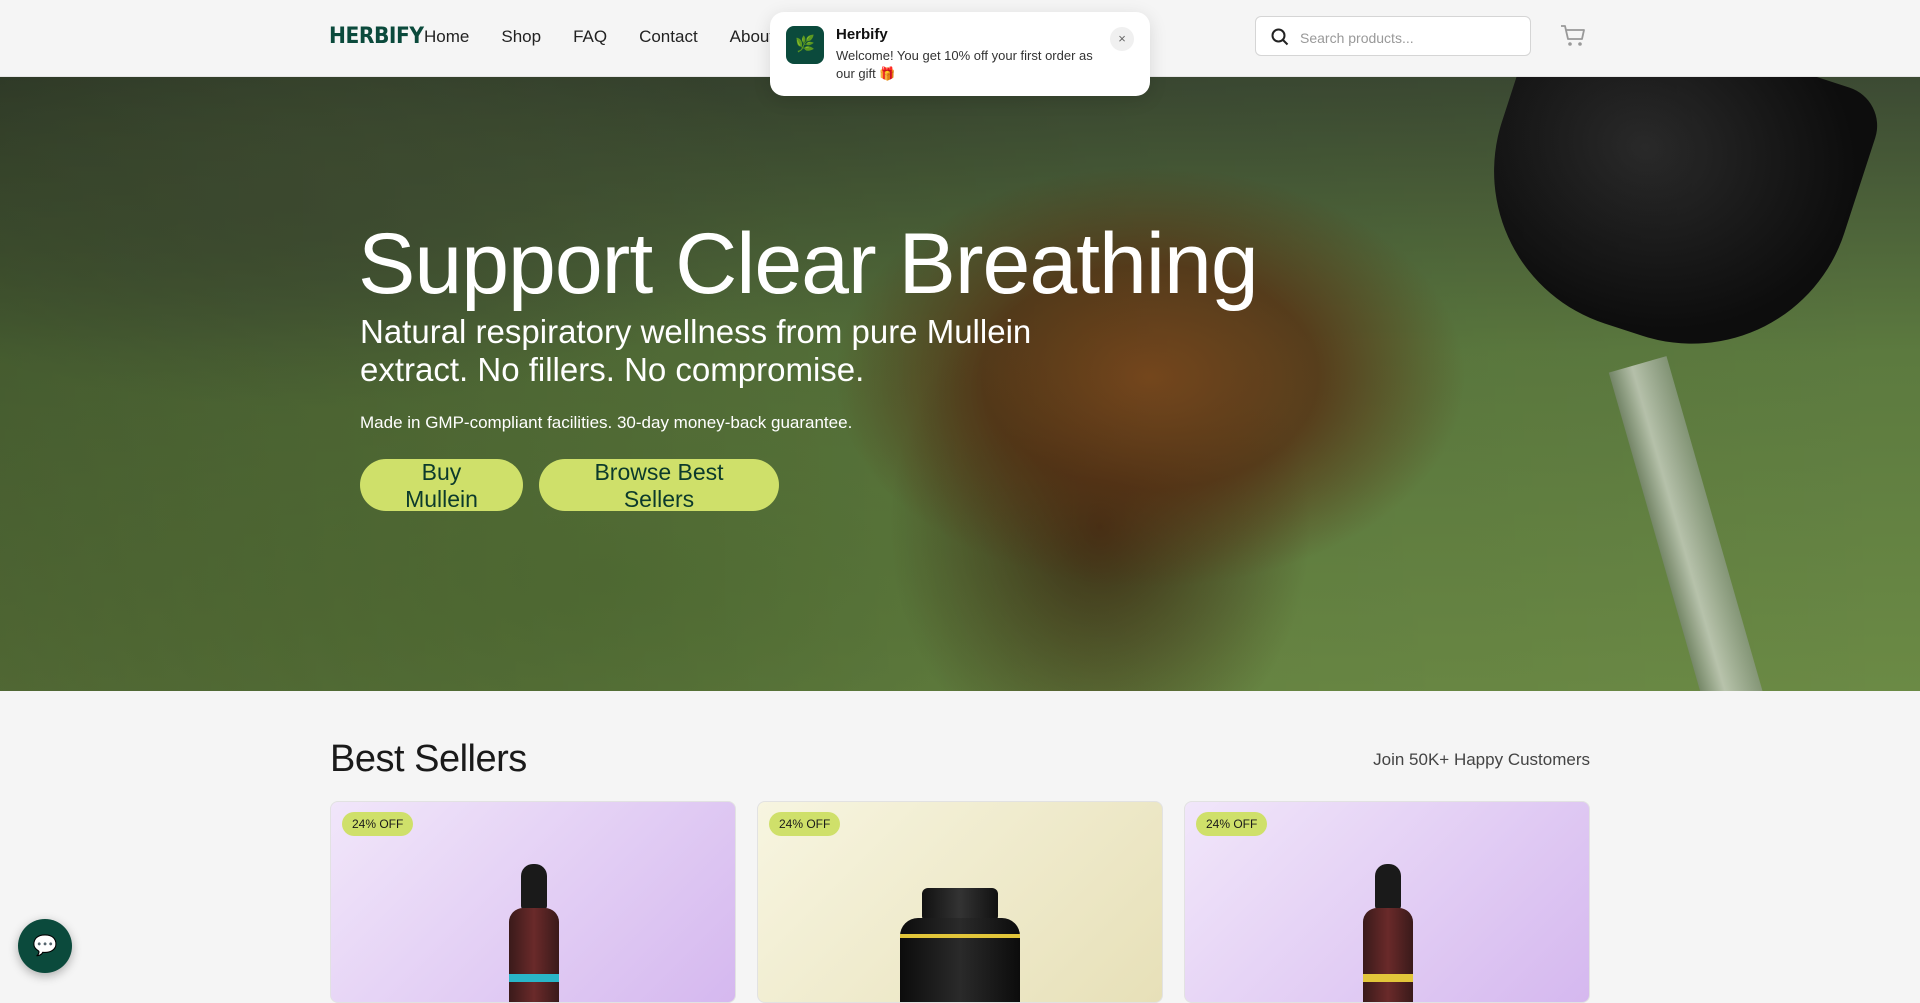 Image resolution: width=1920 pixels, height=1003 pixels. I want to click on cart-icon, so click(1573, 35).